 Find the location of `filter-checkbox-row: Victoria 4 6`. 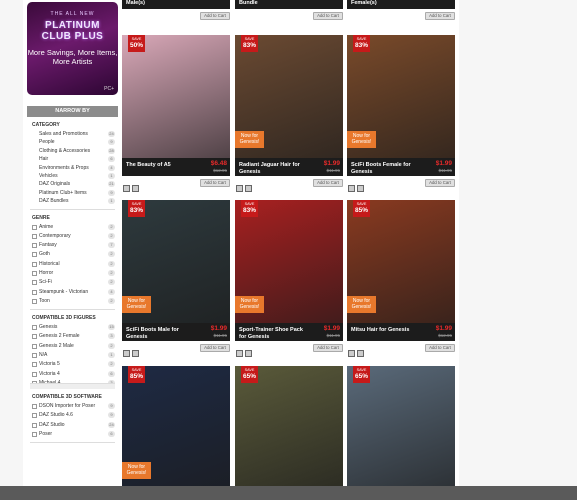

filter-checkbox-row: Victoria 4 6 is located at coordinates (72, 374).